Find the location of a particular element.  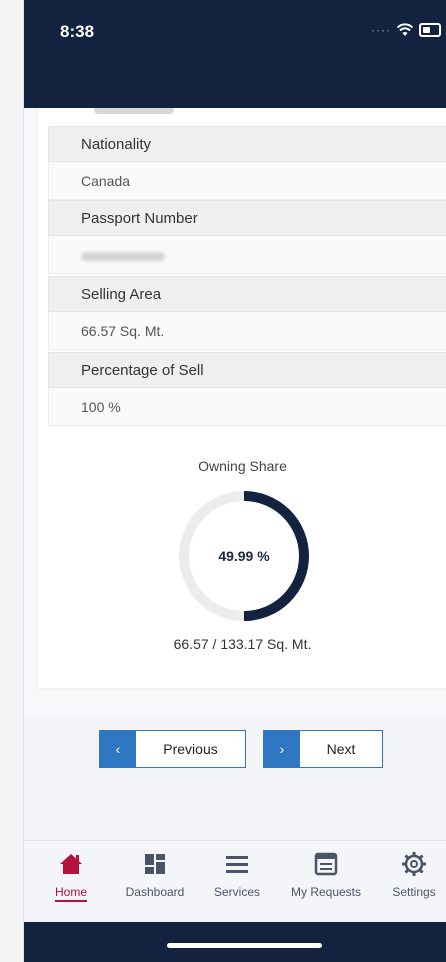

clipped-row is located at coordinates (247, 117).